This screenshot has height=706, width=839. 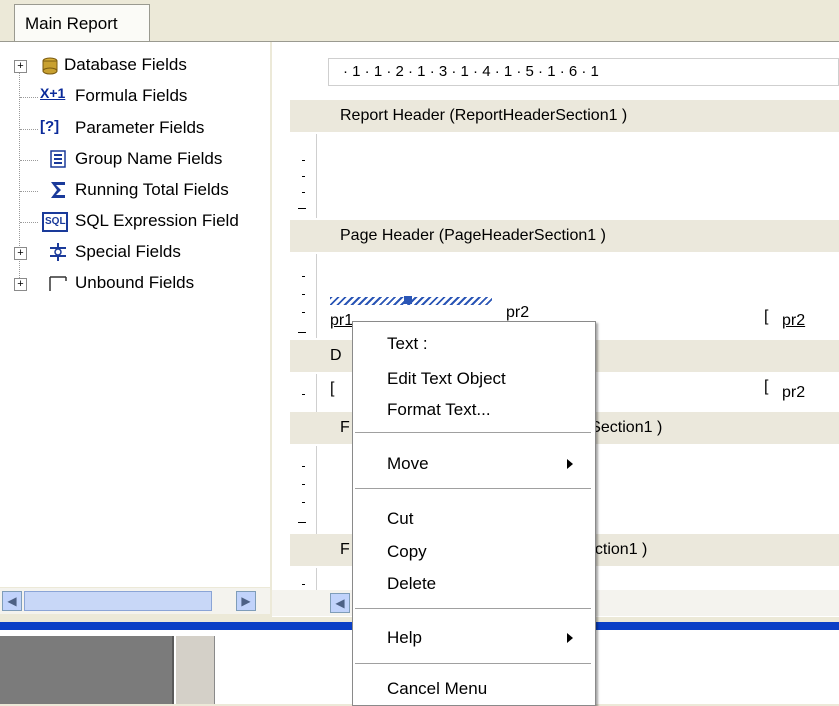 I want to click on field-pr2-details: pr2, so click(x=793, y=393).